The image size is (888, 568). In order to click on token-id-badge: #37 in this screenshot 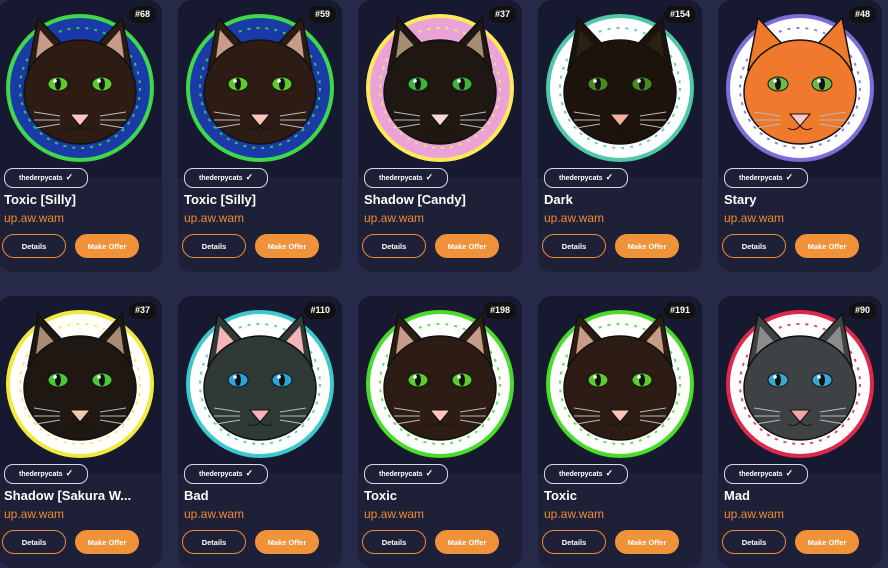, I will do `click(142, 310)`.